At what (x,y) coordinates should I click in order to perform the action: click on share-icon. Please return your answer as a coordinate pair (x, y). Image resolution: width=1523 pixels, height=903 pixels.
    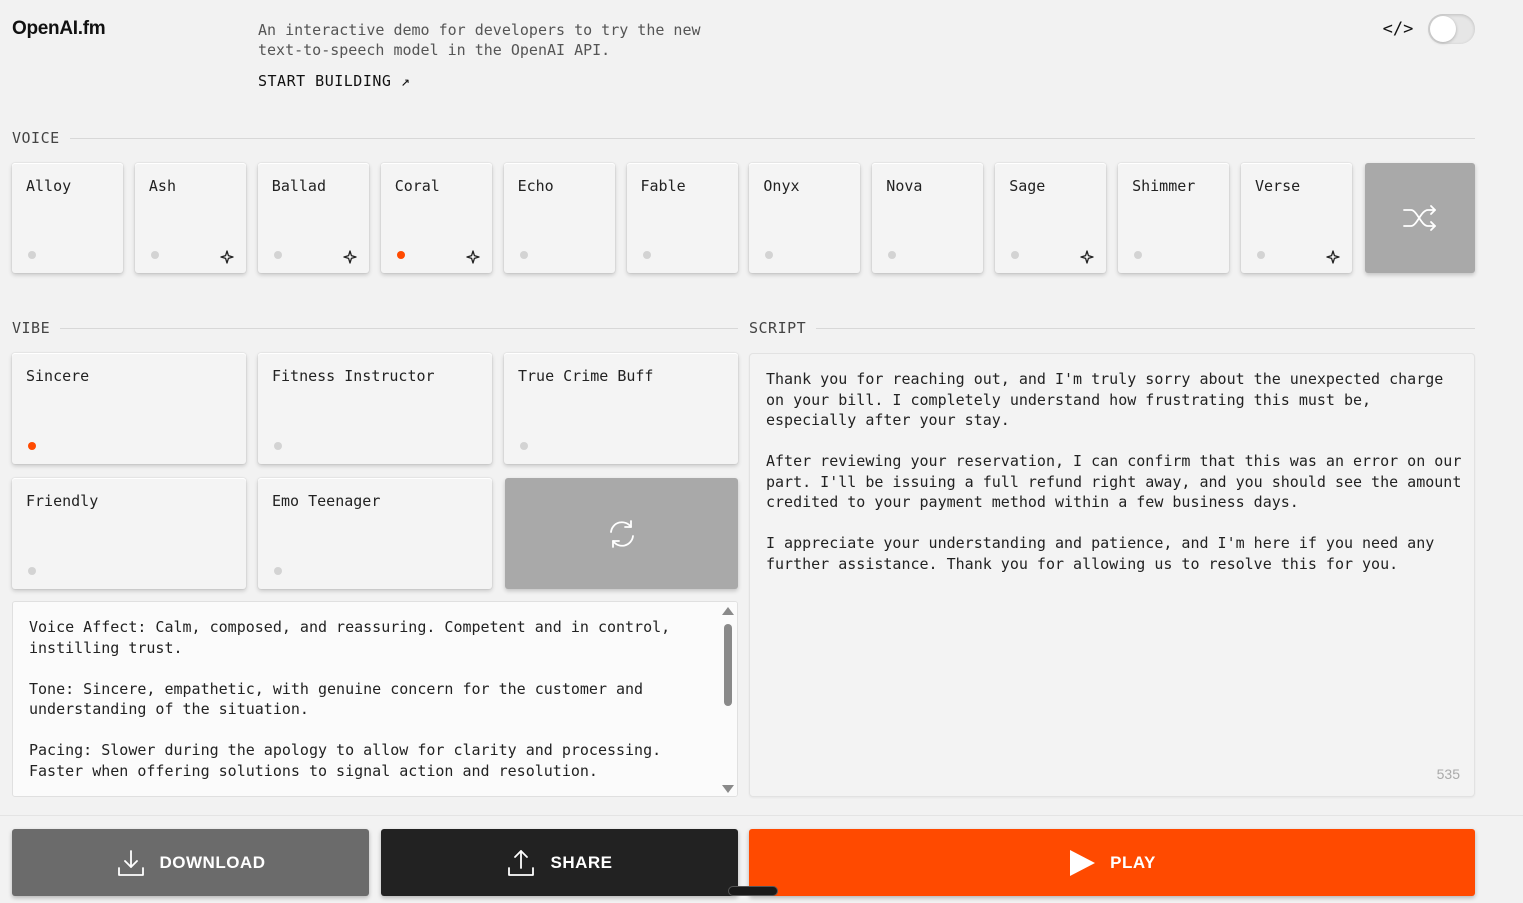
    Looking at the image, I should click on (521, 862).